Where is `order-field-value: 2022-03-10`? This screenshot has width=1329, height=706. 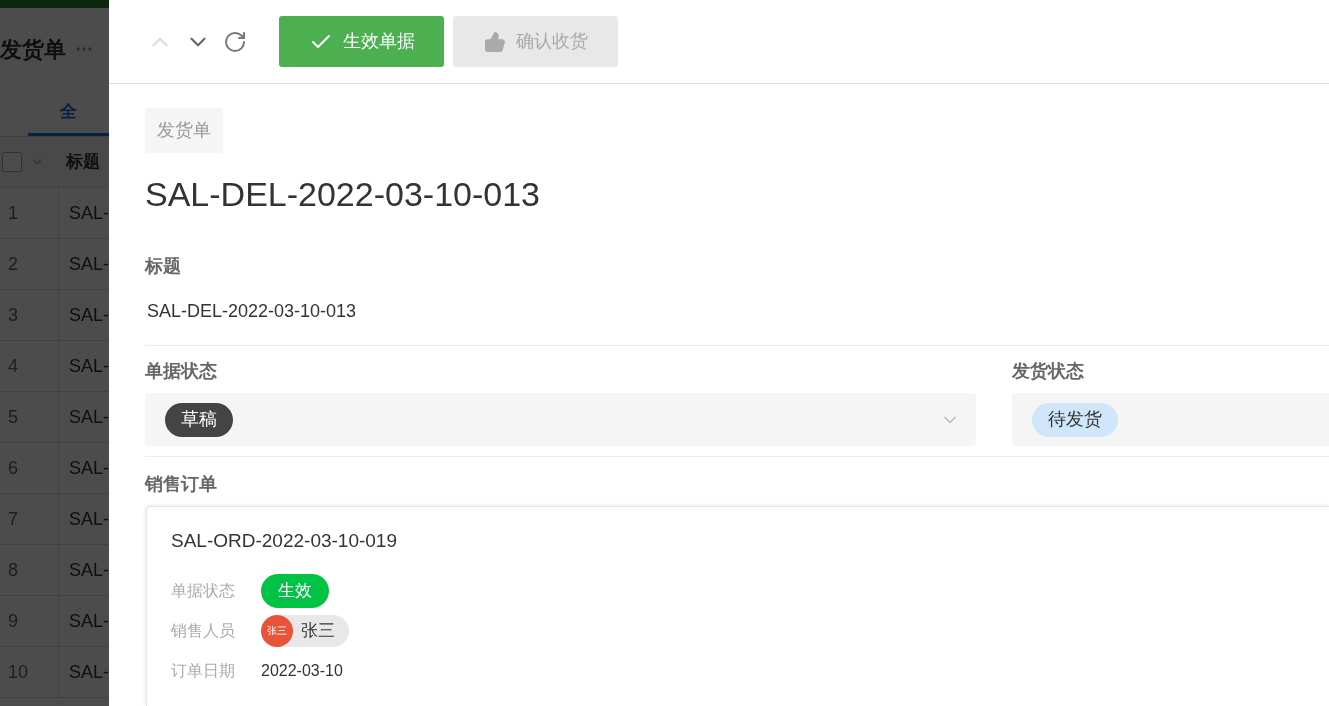
order-field-value: 2022-03-10 is located at coordinates (302, 670).